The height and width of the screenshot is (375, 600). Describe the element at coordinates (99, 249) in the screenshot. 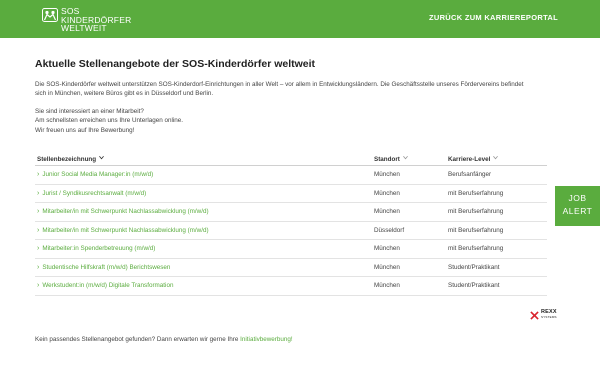

I see `job-title: Mitarbeiter:in Spenderbetreuung (m/w/d)` at that location.